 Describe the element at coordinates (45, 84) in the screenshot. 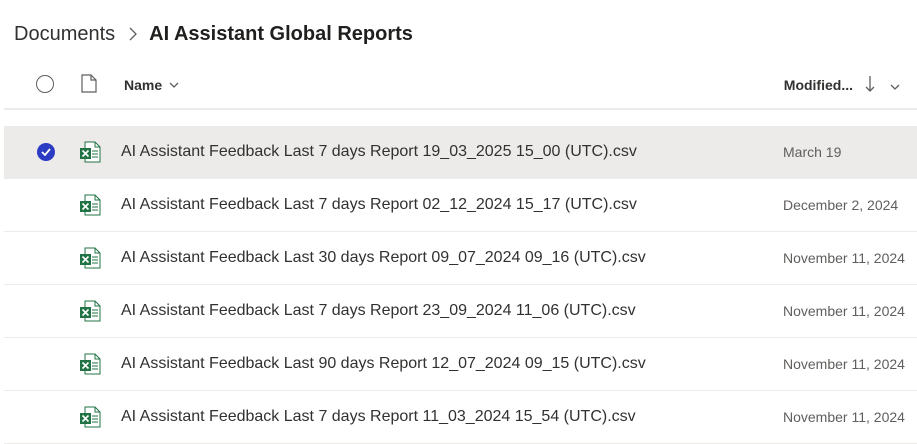

I see `select-all-checkbox` at that location.